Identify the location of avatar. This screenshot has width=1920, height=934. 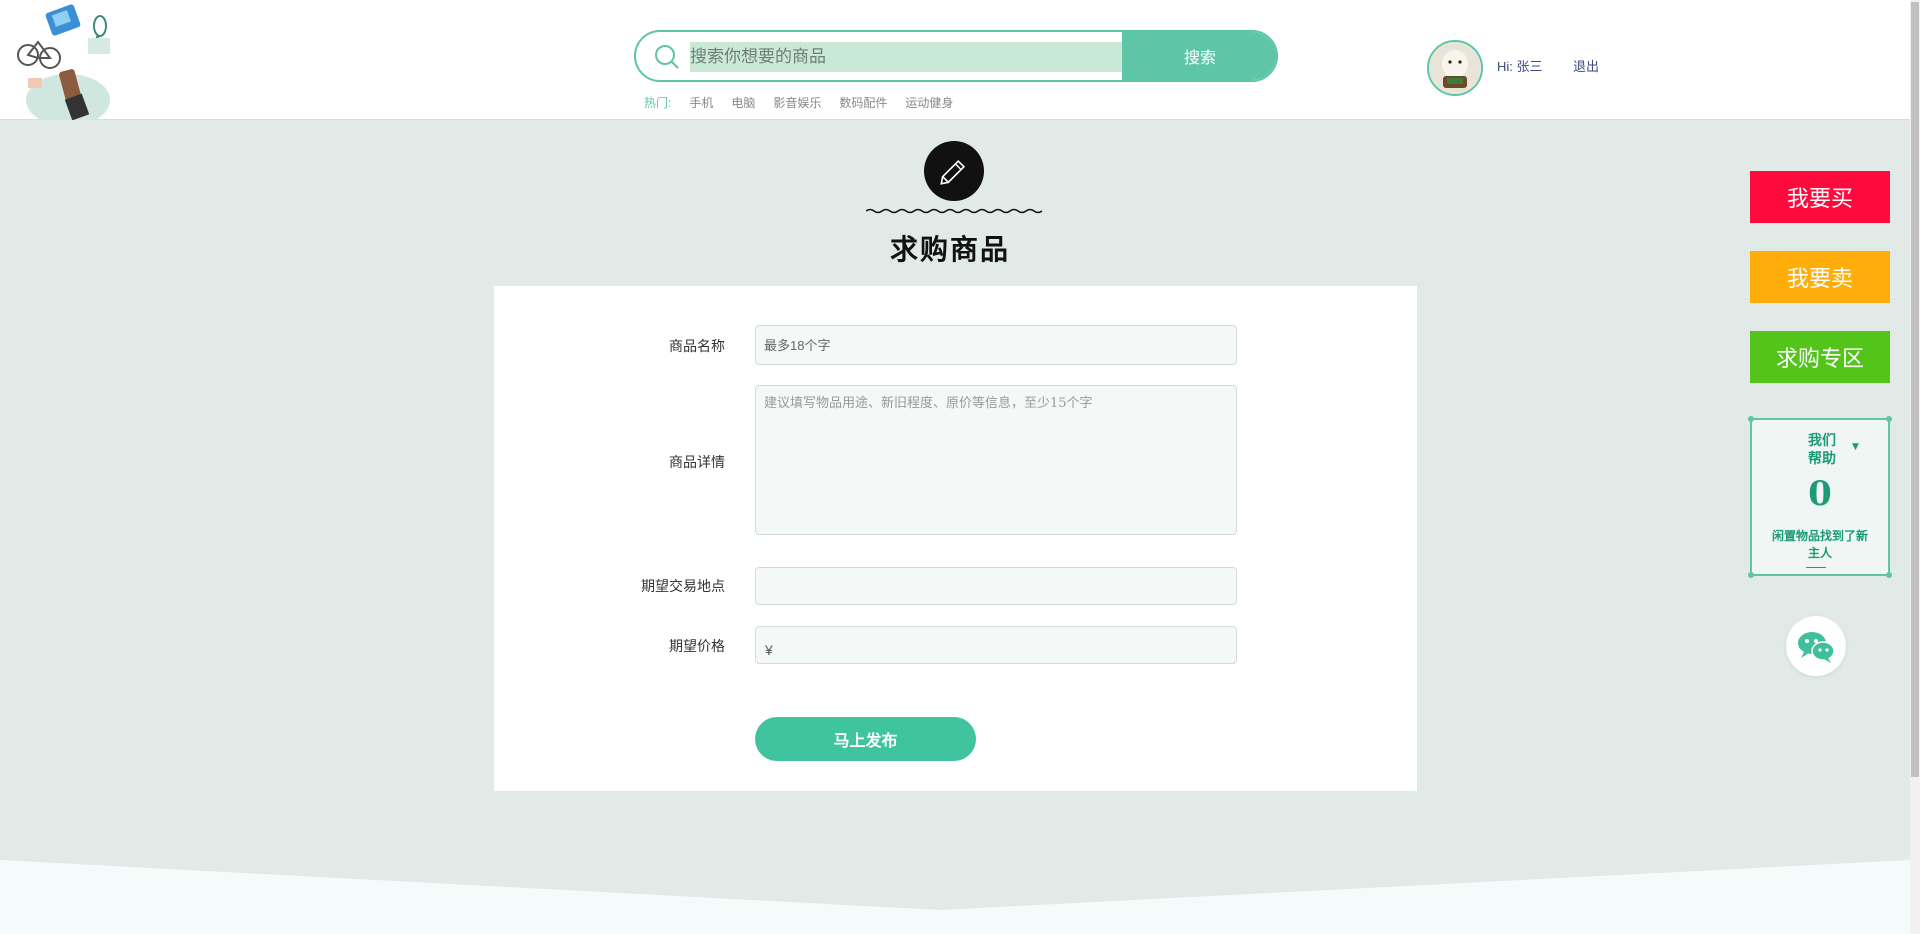
(1455, 68).